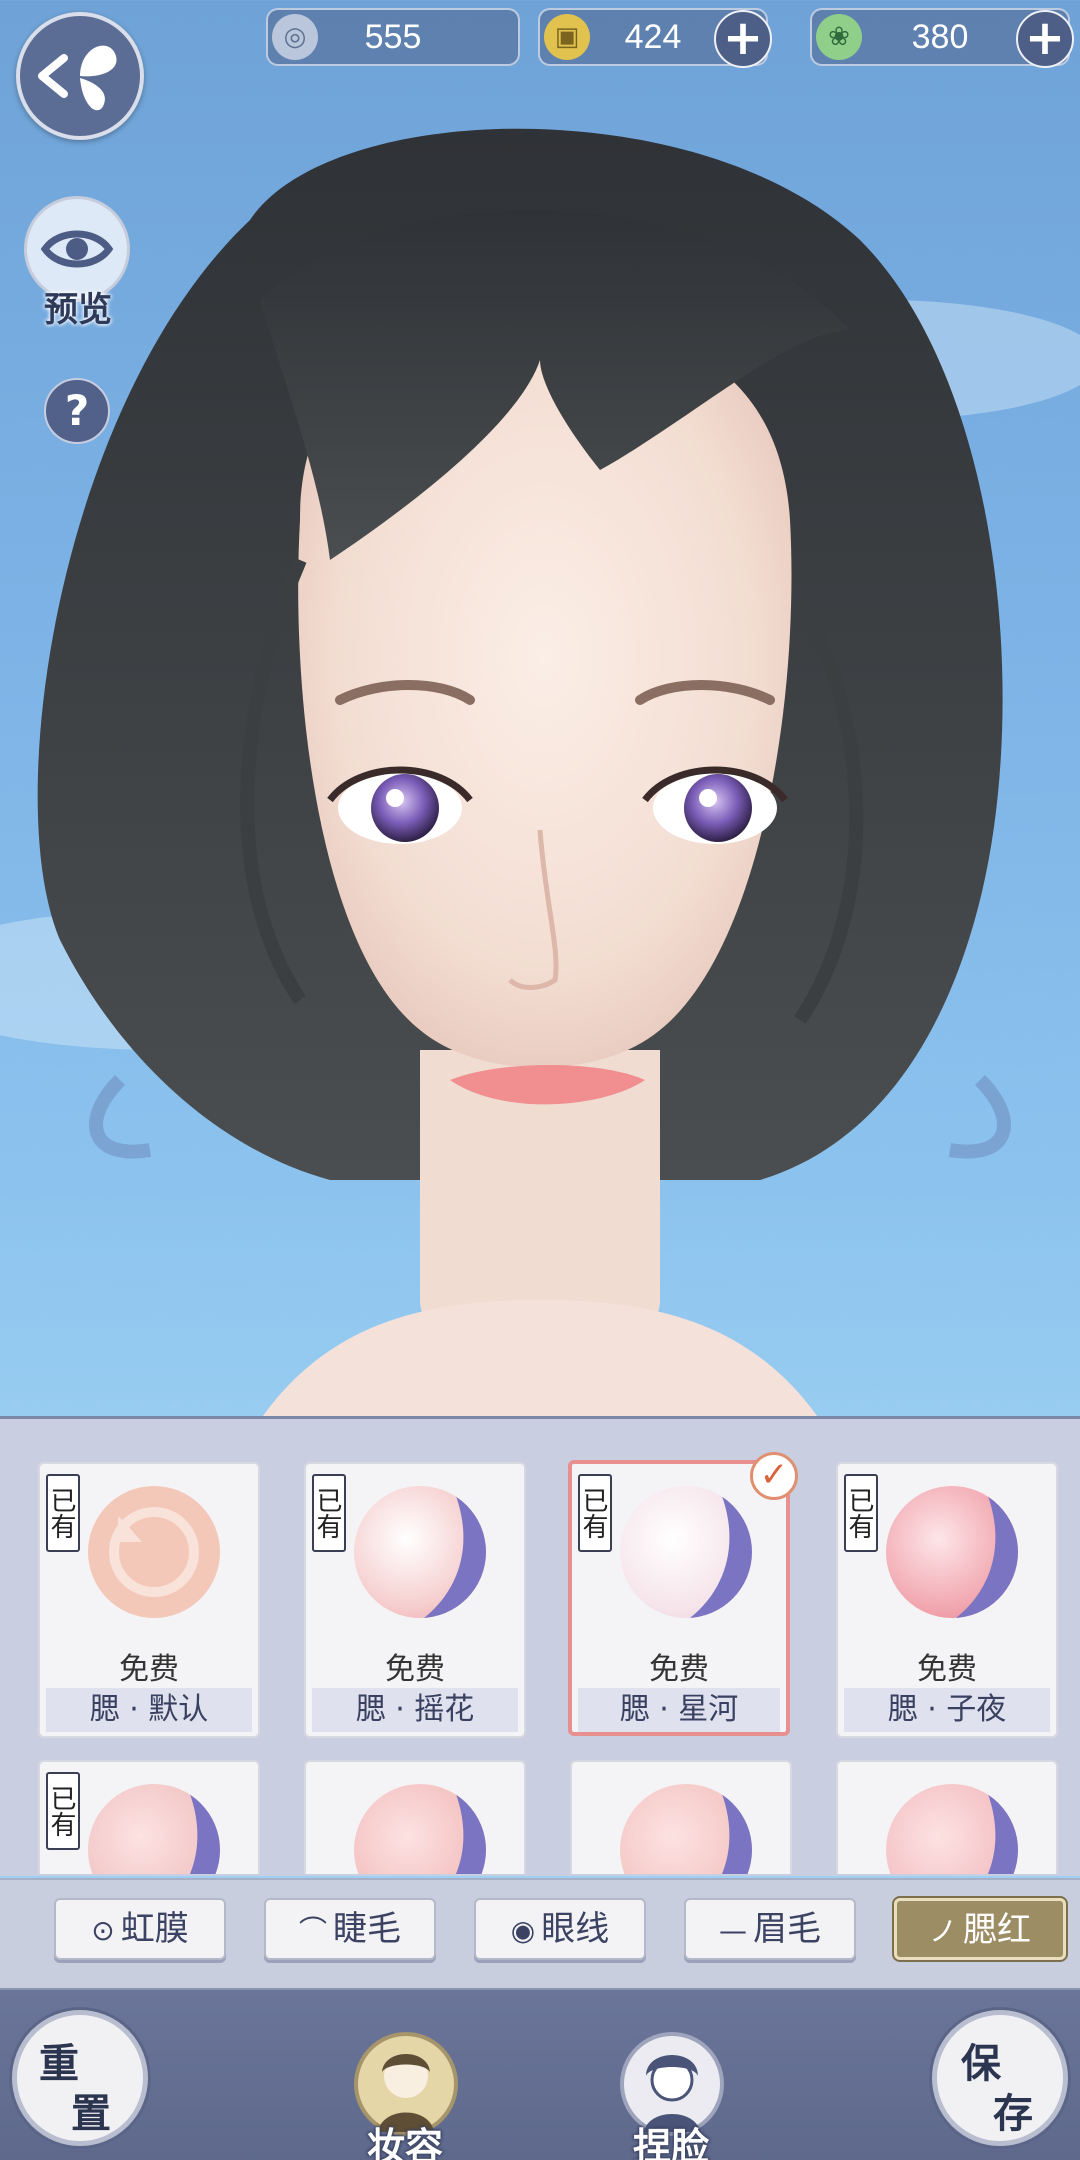  I want to click on tab-label: 虹膜, so click(154, 1929).